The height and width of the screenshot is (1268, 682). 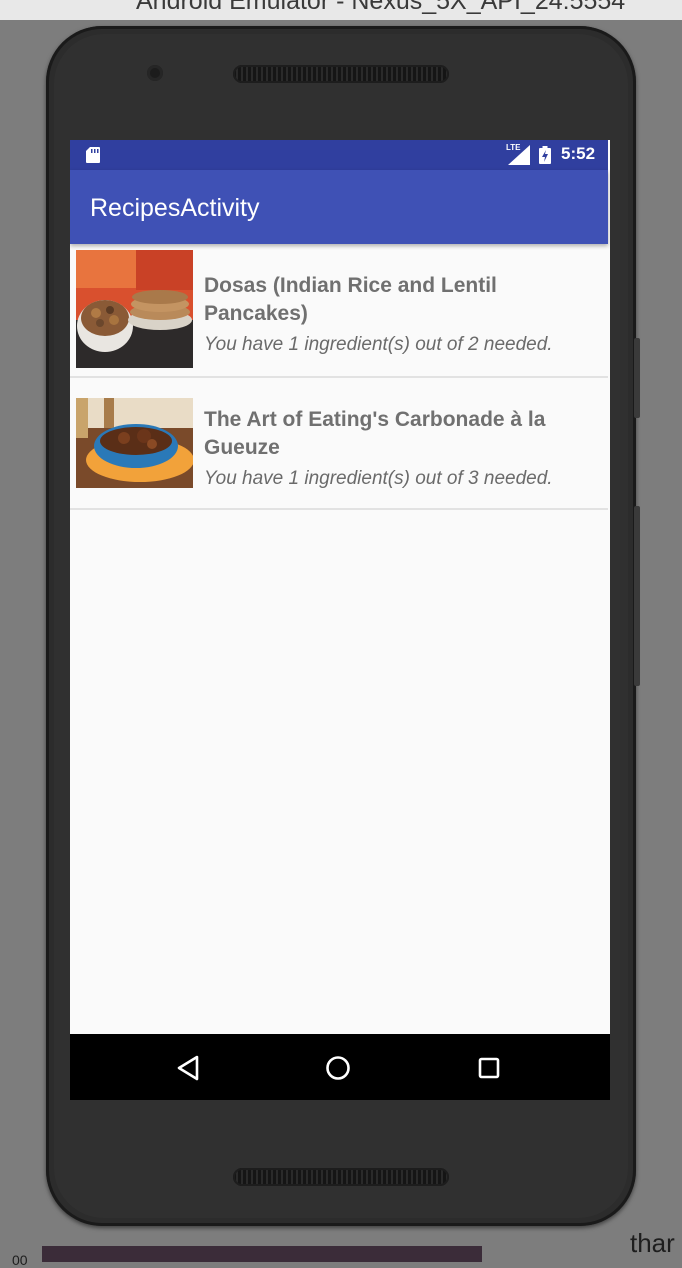 I want to click on navigation-bar, so click(x=340, y=1067).